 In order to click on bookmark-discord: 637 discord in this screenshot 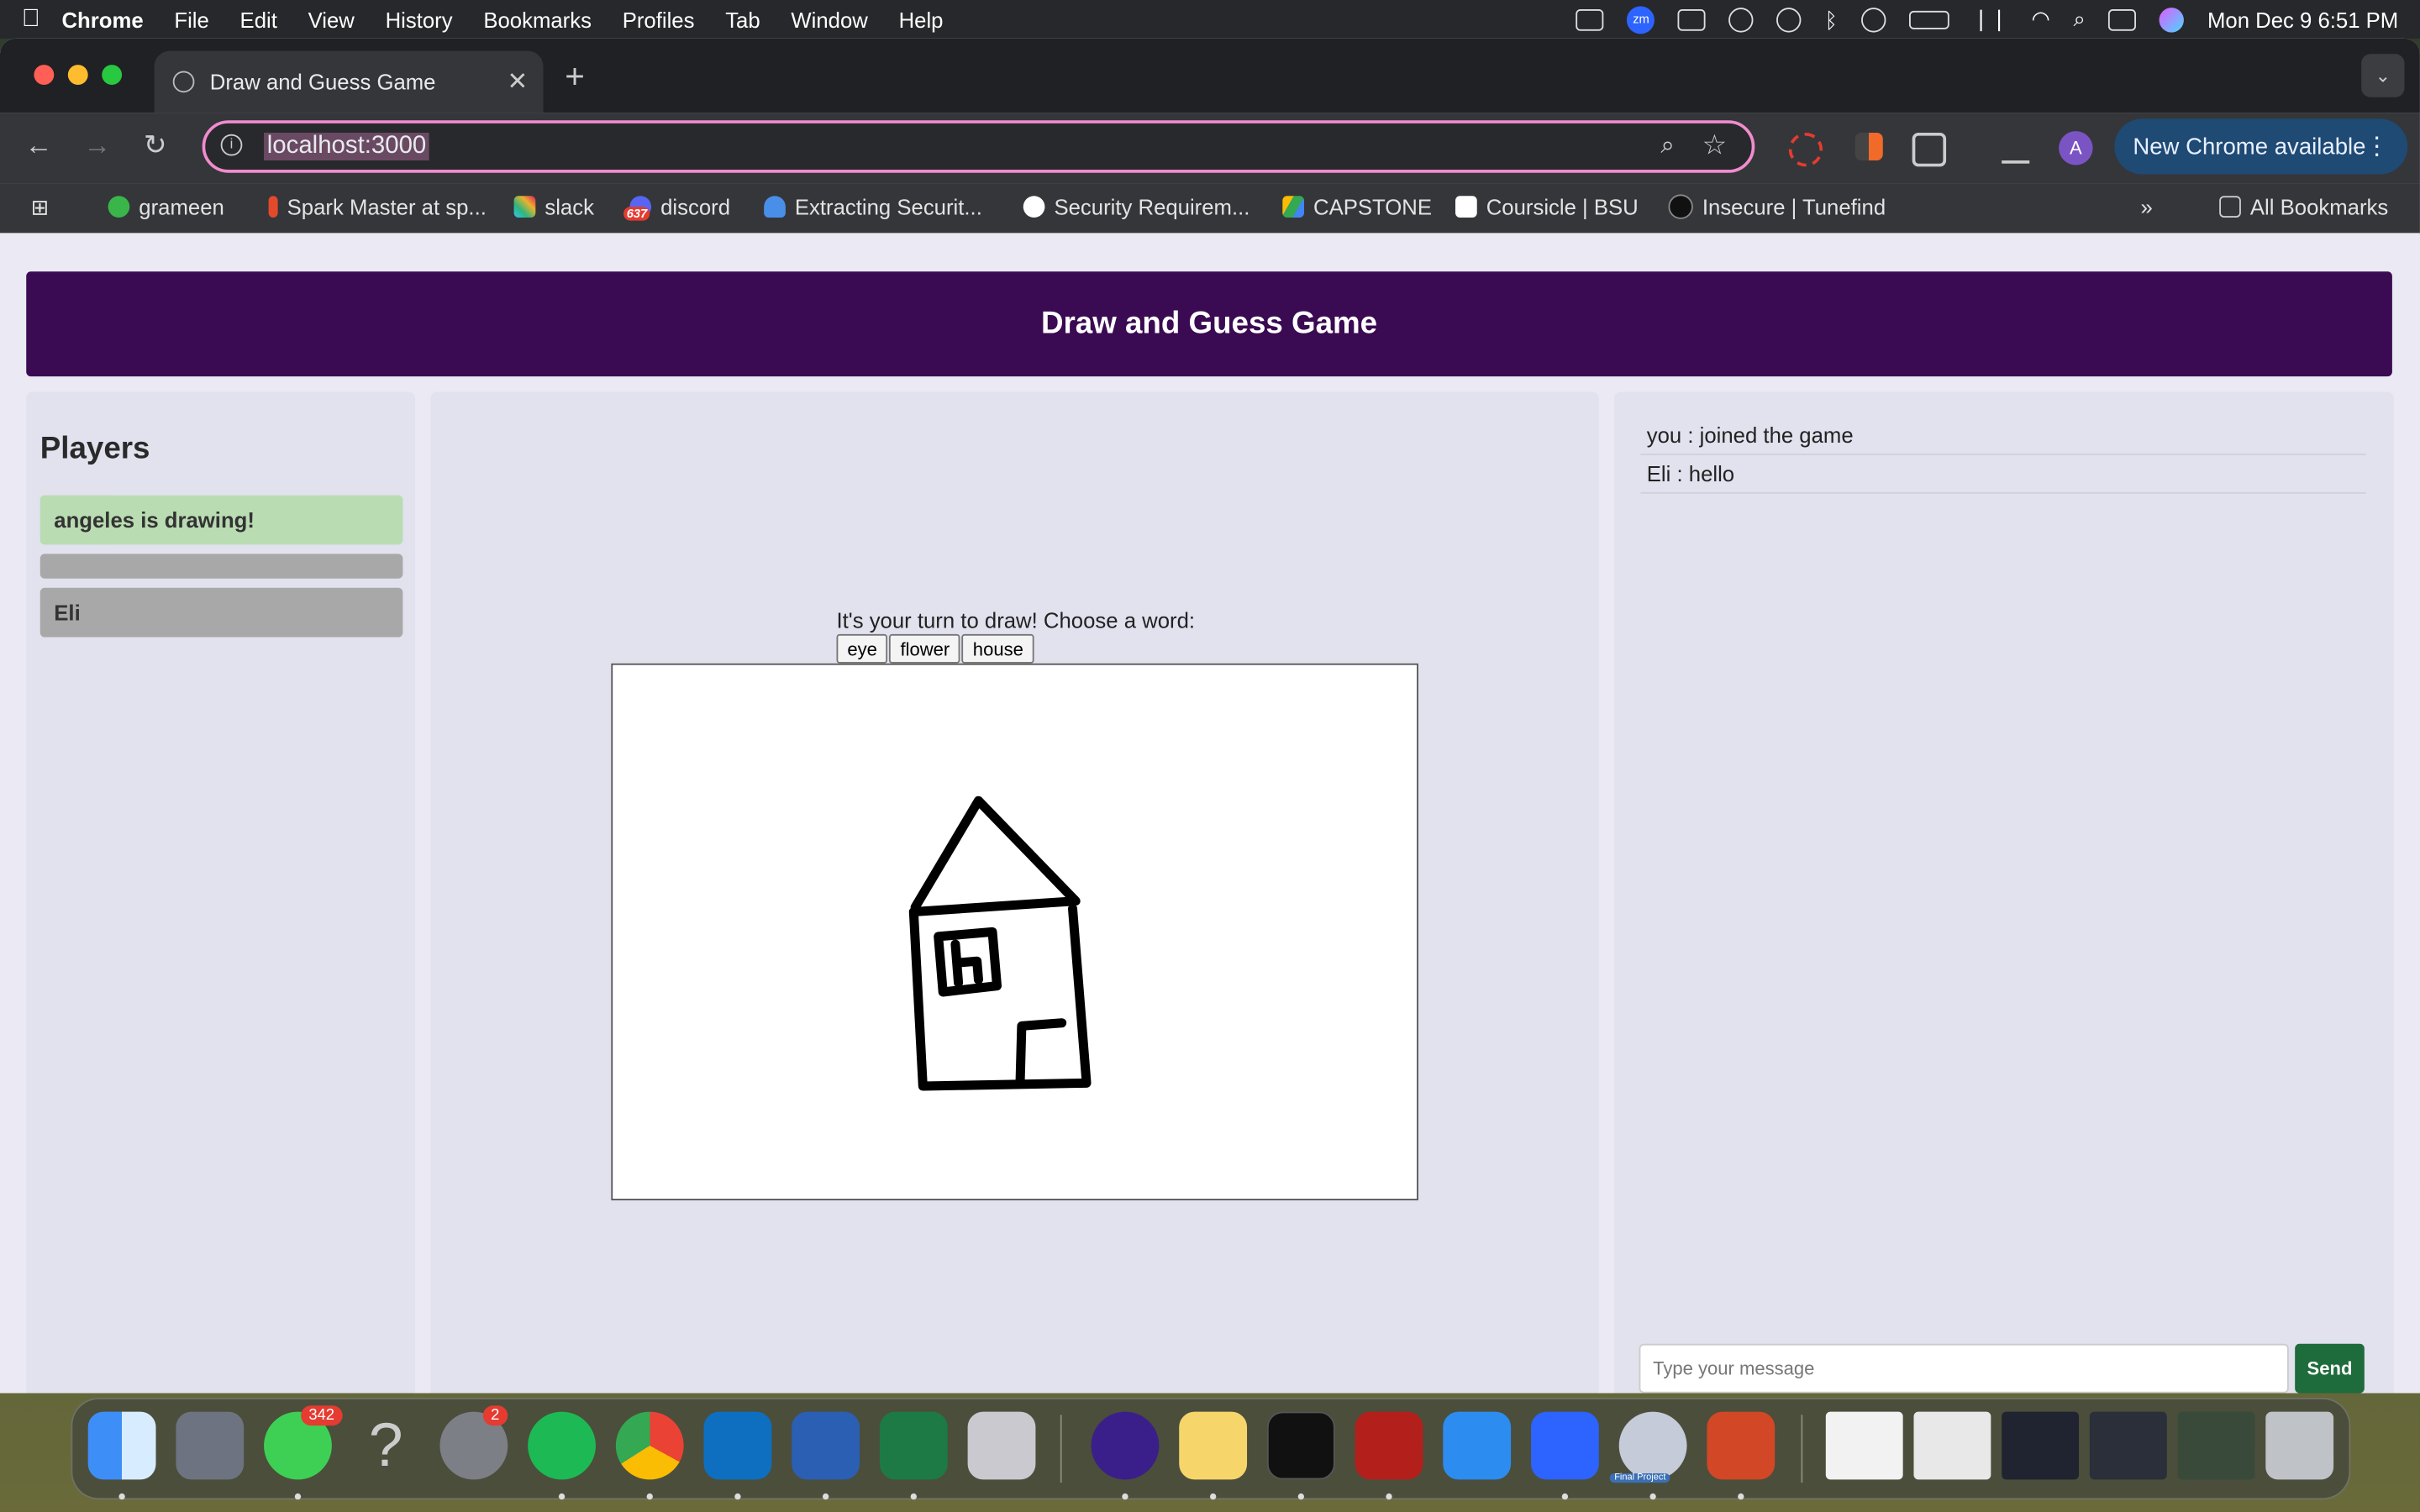, I will do `click(676, 207)`.